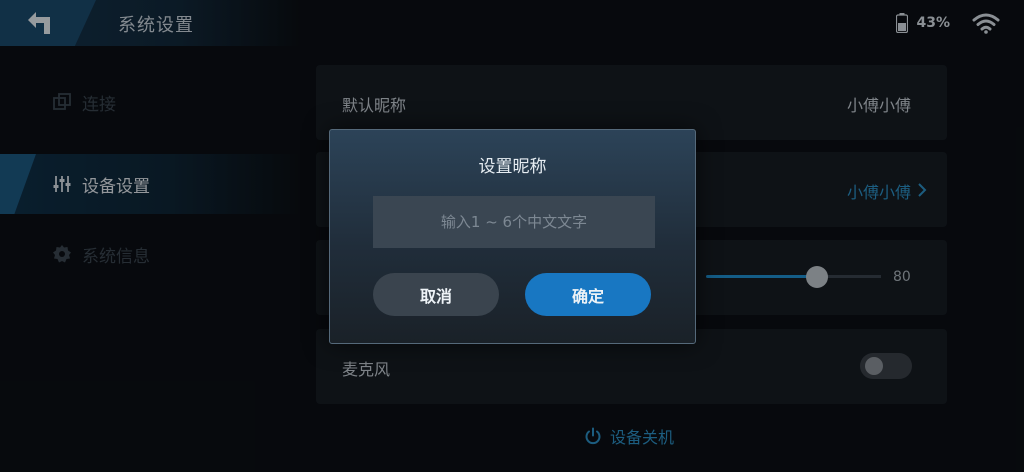 This screenshot has height=472, width=1024. What do you see at coordinates (514, 222) in the screenshot?
I see `nickname-input` at bounding box center [514, 222].